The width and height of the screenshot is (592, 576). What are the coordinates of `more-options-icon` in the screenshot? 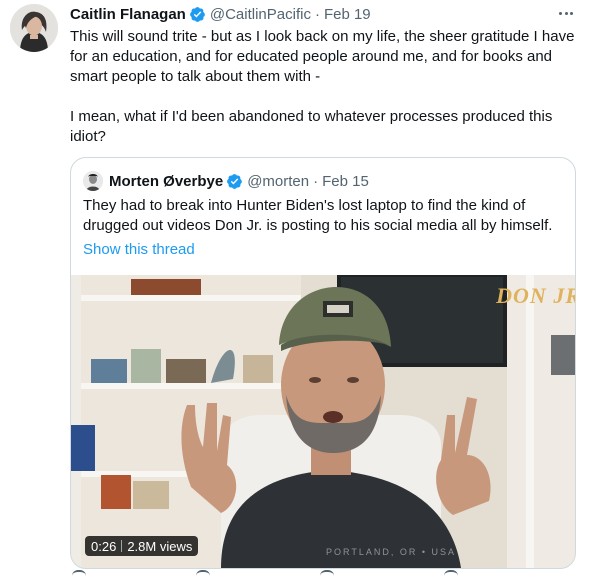 It's located at (566, 13).